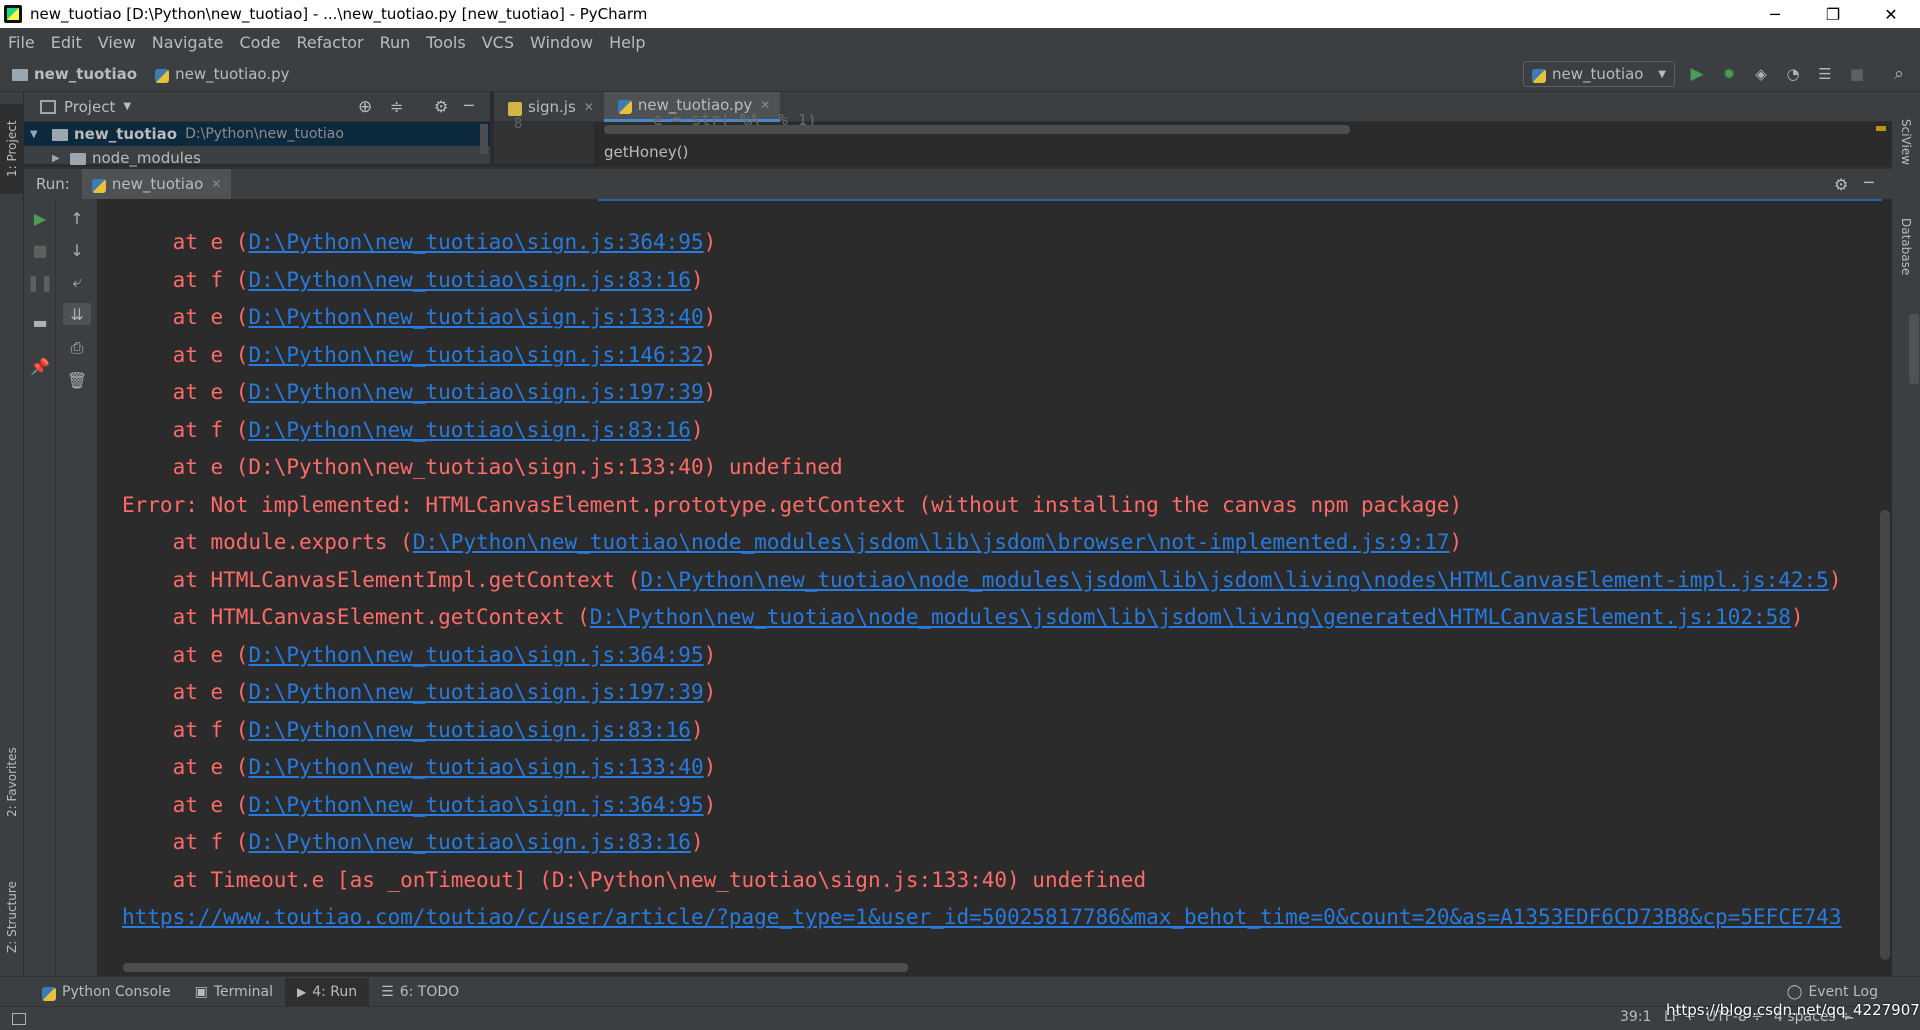 This screenshot has width=1920, height=1030. I want to click on favorites-tool-tab: 2: Favorites, so click(12, 782).